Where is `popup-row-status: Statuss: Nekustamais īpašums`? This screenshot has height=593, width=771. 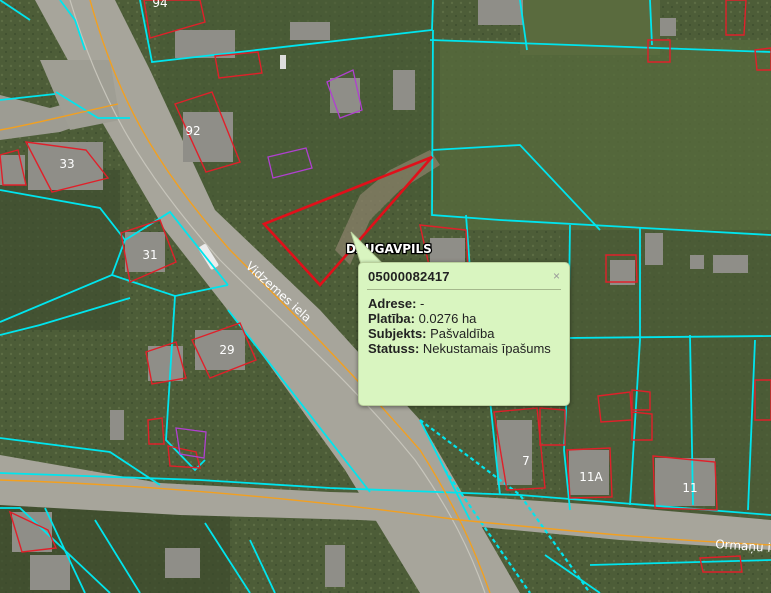
popup-row-status: Statuss: Nekustamais īpašums is located at coordinates (464, 348).